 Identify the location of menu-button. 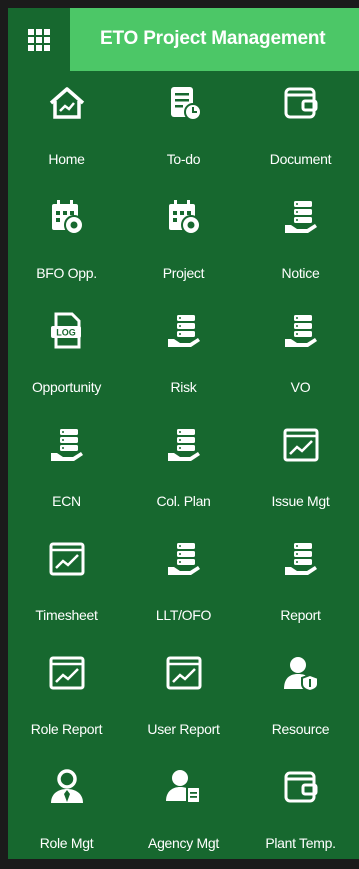
(39, 39).